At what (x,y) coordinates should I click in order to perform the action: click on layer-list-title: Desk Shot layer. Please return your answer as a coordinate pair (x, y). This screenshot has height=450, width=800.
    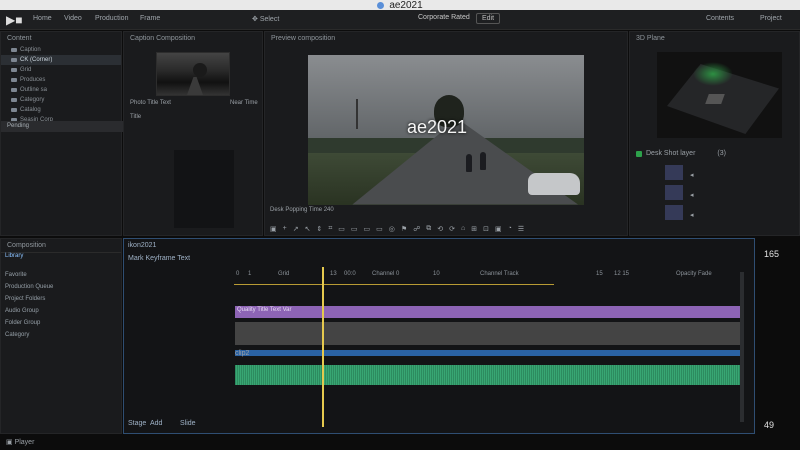
    Looking at the image, I should click on (671, 153).